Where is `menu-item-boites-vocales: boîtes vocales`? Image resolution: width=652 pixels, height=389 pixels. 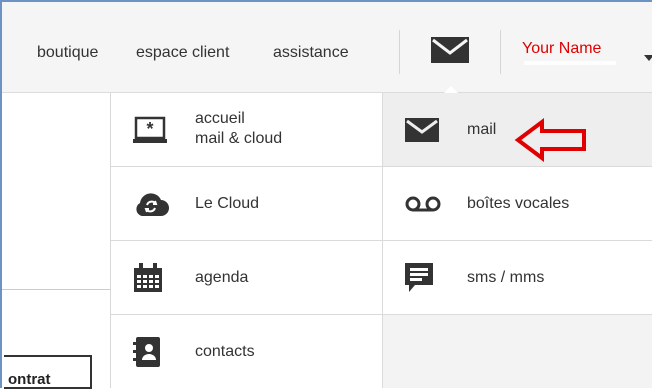 menu-item-boites-vocales: boîtes vocales is located at coordinates (517, 204).